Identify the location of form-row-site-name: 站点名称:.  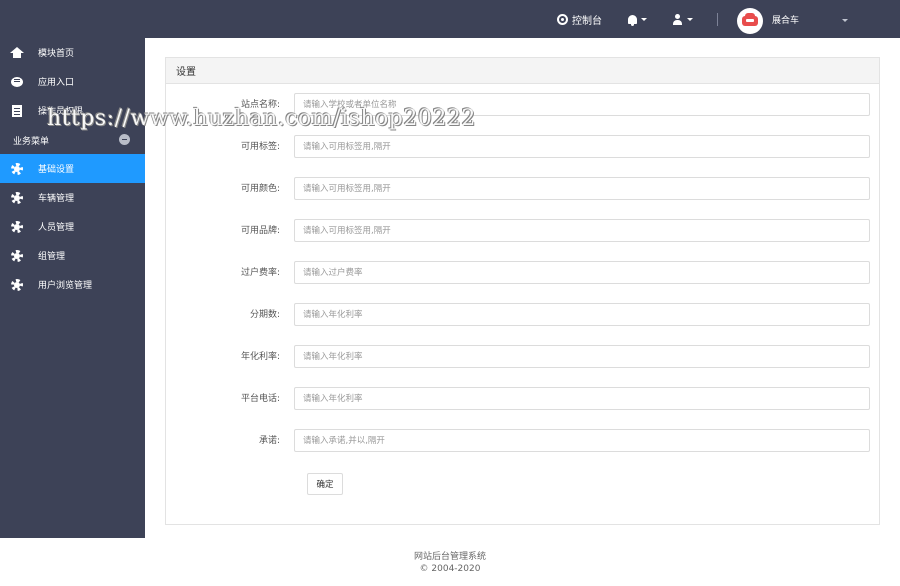
(523, 105).